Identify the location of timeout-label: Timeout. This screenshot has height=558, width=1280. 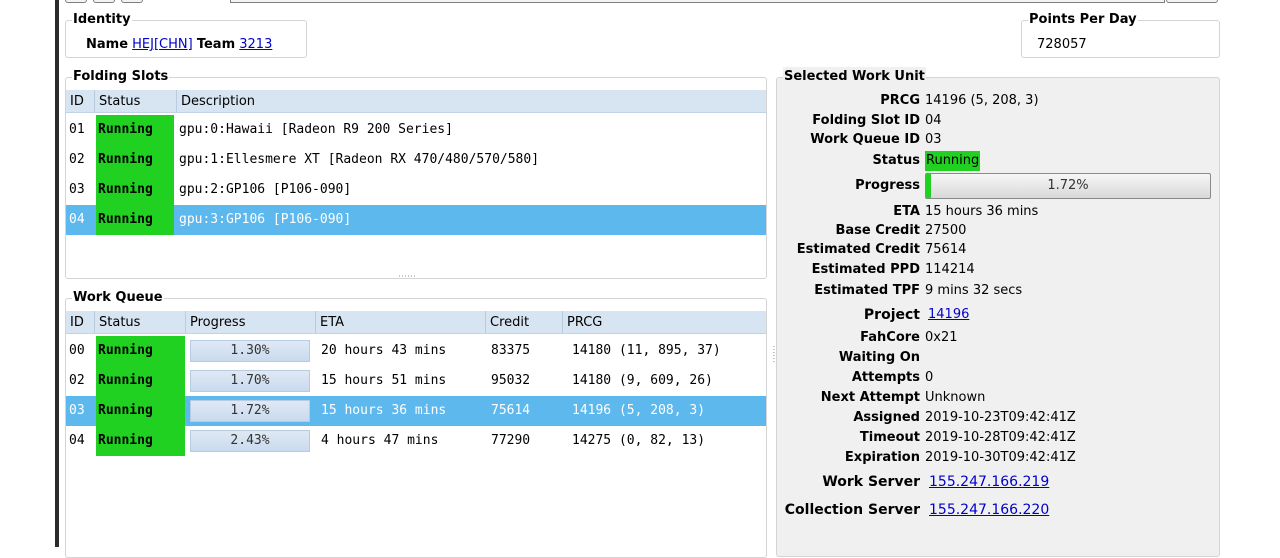
(889, 437).